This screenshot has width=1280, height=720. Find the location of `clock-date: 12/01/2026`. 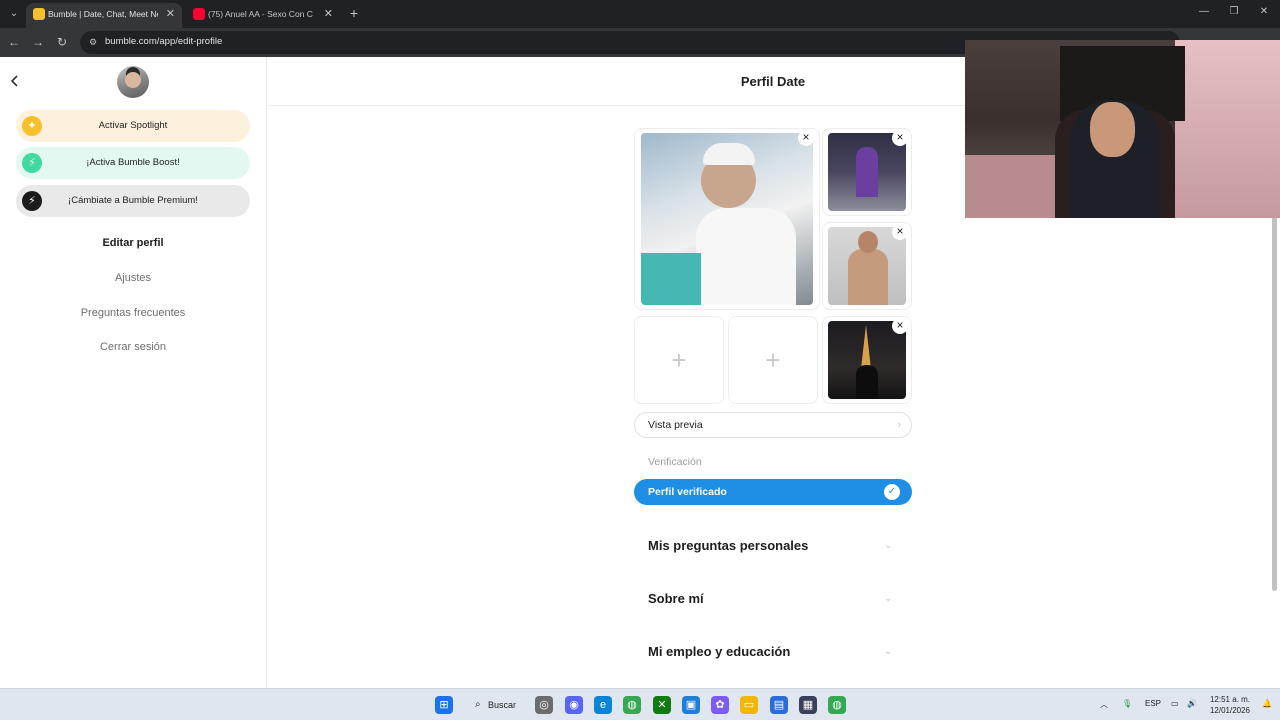

clock-date: 12/01/2026 is located at coordinates (1230, 710).